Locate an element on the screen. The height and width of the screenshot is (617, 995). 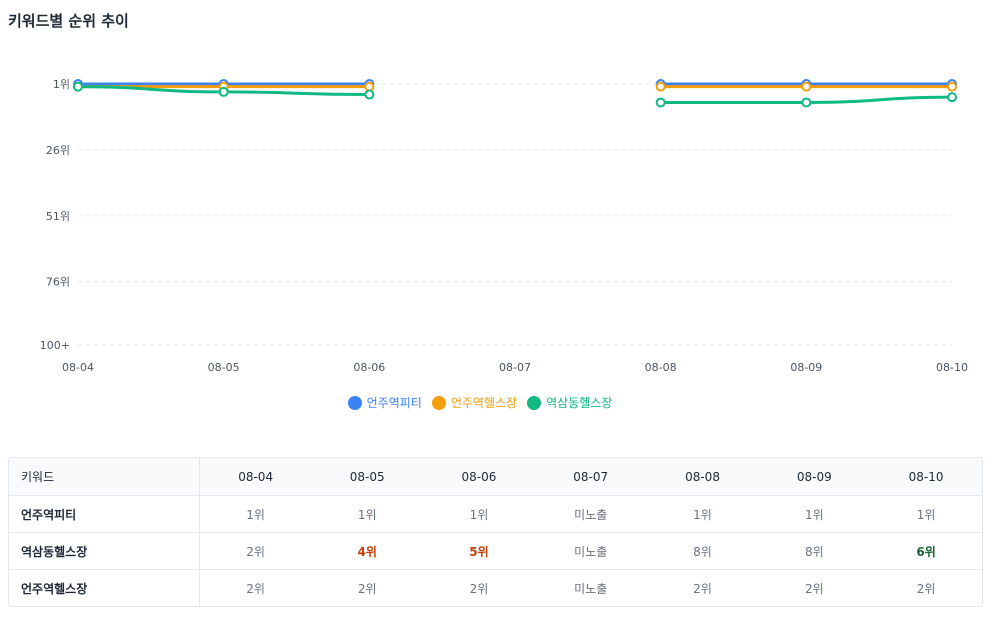
x-tick-label: 08-10 is located at coordinates (952, 367).